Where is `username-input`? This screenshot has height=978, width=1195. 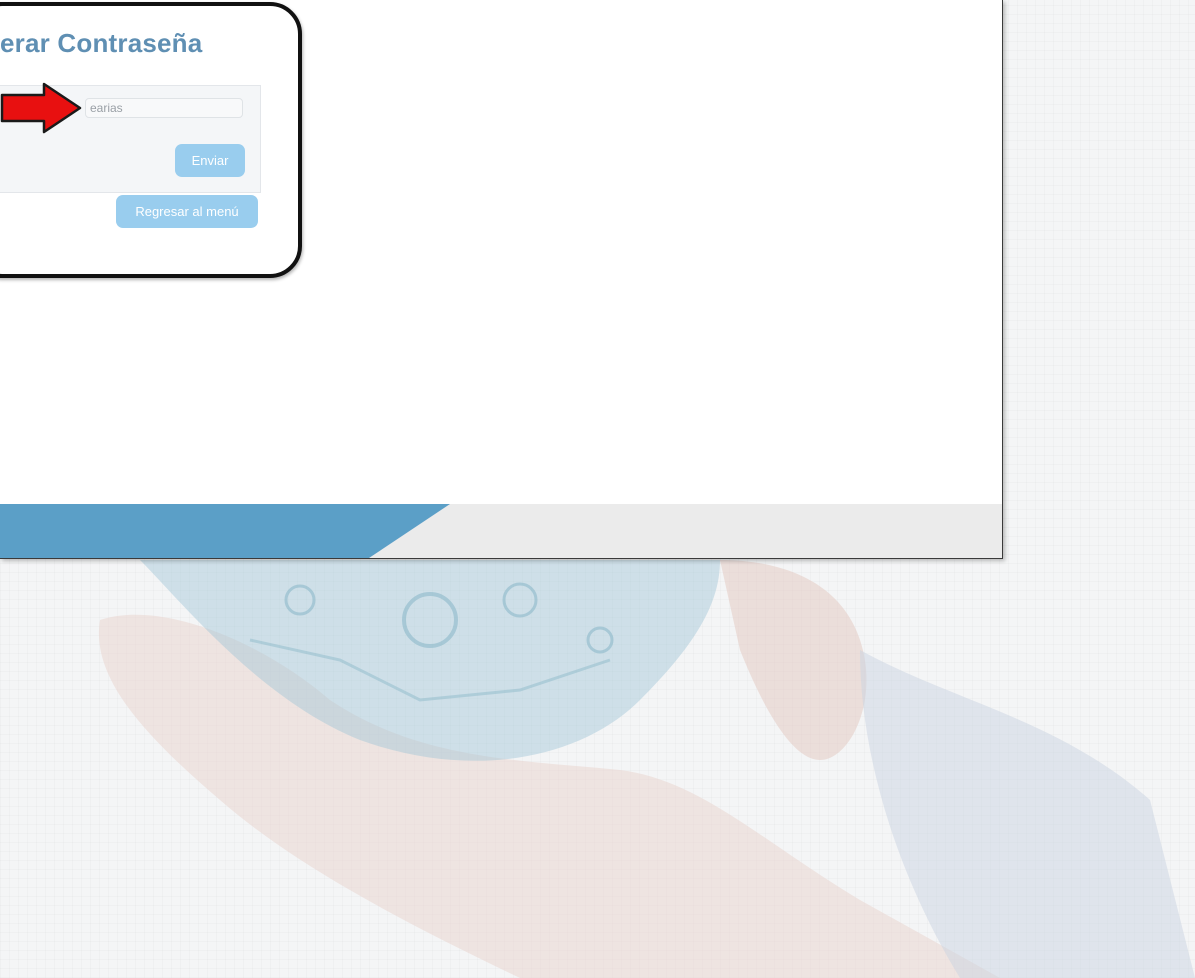
username-input is located at coordinates (164, 108).